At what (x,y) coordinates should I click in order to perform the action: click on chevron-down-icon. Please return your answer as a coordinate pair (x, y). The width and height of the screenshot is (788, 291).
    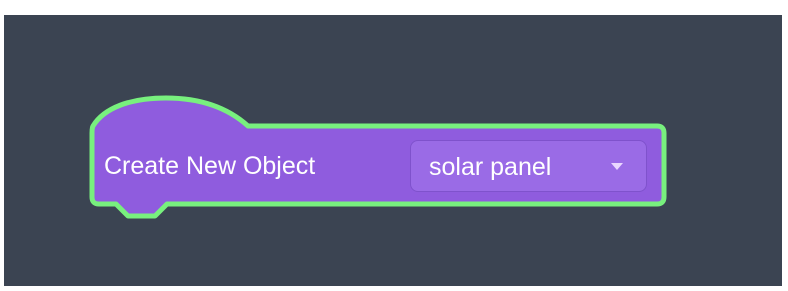
    Looking at the image, I should click on (617, 166).